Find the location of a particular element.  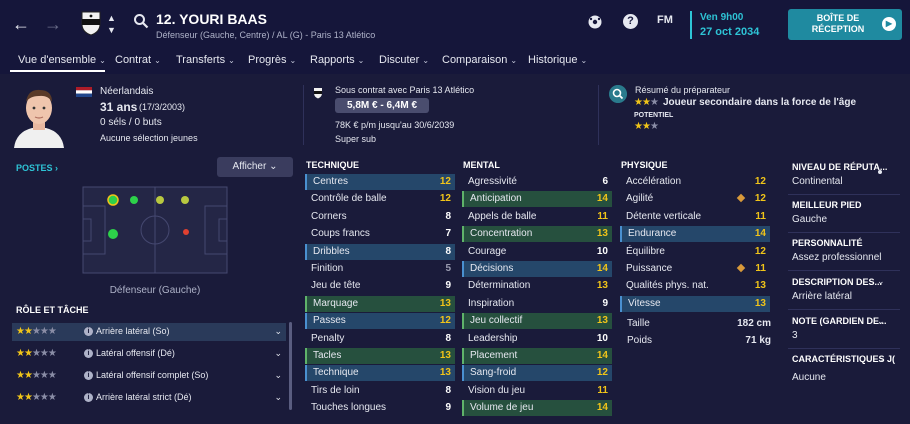

tab-contract: Contrat ⌄ is located at coordinates (138, 60).